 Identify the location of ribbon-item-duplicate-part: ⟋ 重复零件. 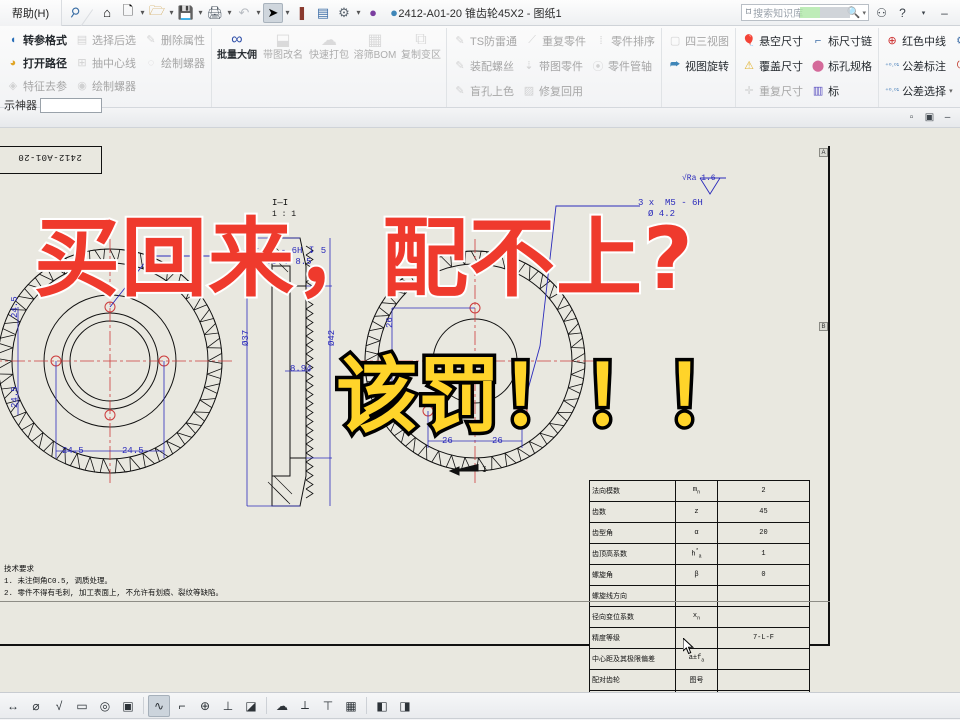
(555, 40).